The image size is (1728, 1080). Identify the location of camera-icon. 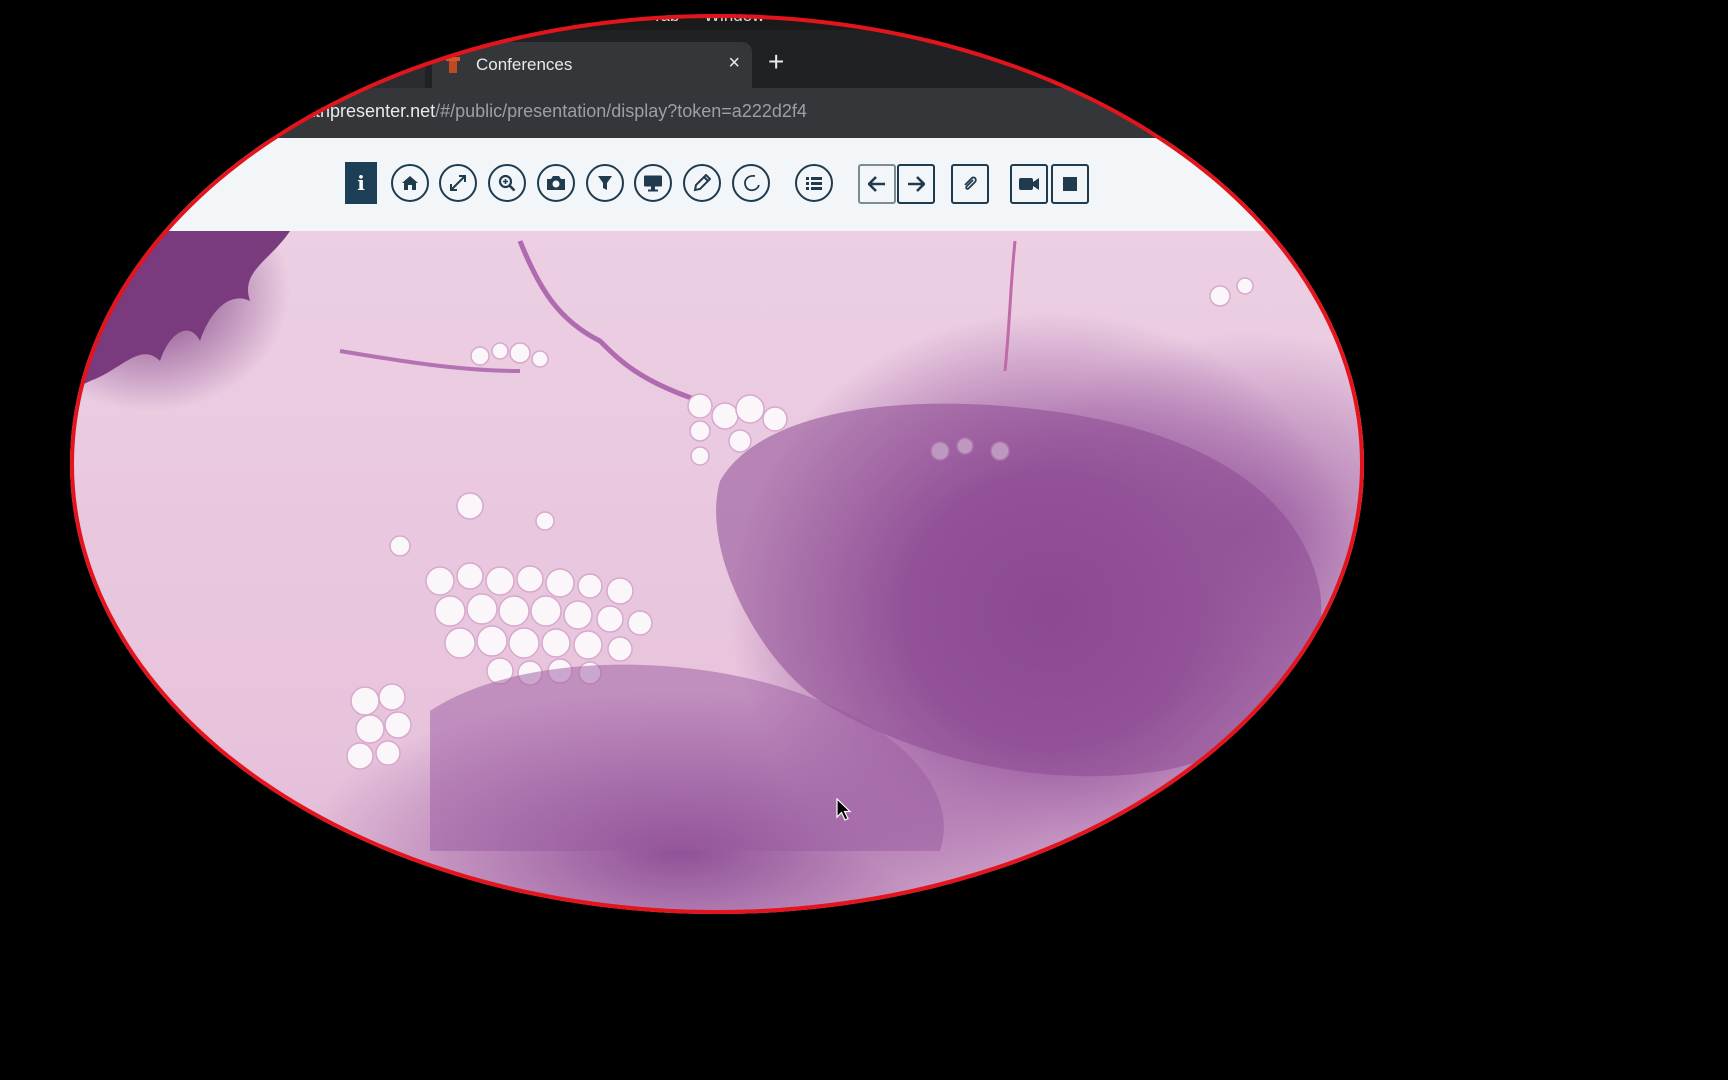
(556, 183).